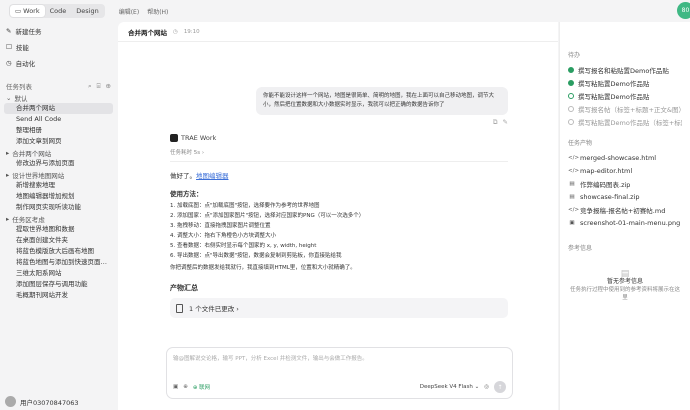 This screenshot has width=690, height=410. What do you see at coordinates (223, 236) in the screenshot?
I see `list-item: 4. 调整大小：拖右下角橙色小方块调整大小` at bounding box center [223, 236].